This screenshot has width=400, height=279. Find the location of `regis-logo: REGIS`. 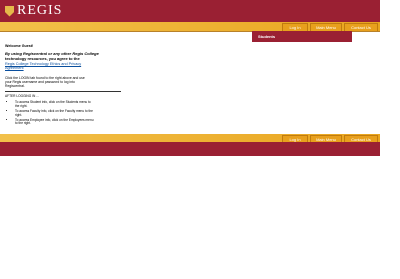

regis-logo: REGIS is located at coordinates (33, 11).